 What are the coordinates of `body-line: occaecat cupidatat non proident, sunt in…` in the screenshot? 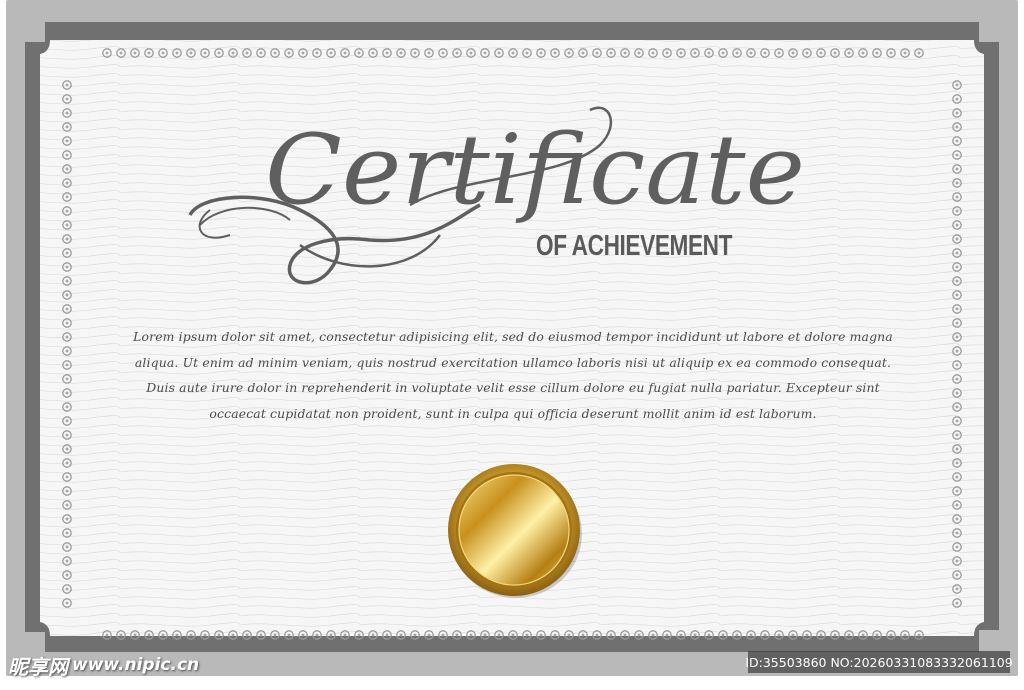 It's located at (513, 413).